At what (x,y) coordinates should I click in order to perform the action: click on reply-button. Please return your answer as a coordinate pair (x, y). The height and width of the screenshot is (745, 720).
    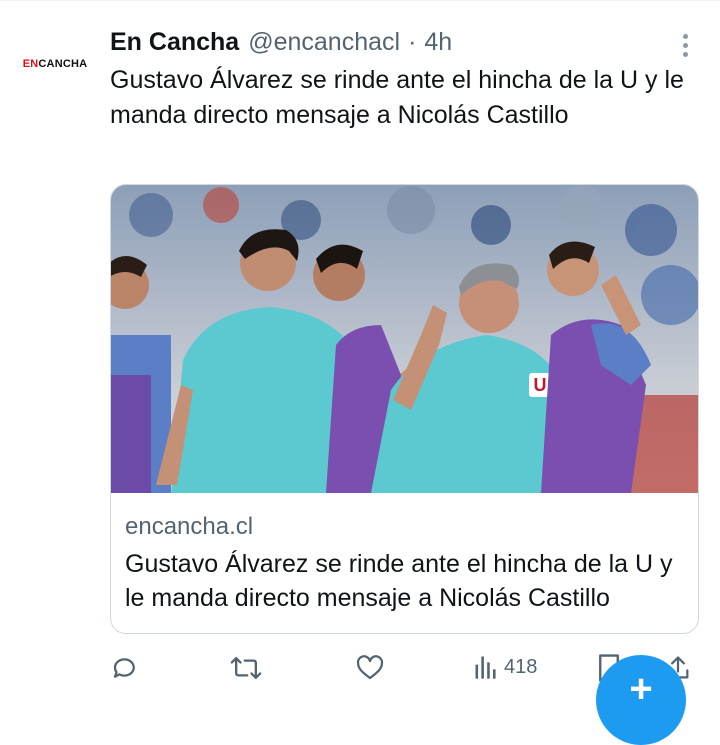
    Looking at the image, I should click on (125, 668).